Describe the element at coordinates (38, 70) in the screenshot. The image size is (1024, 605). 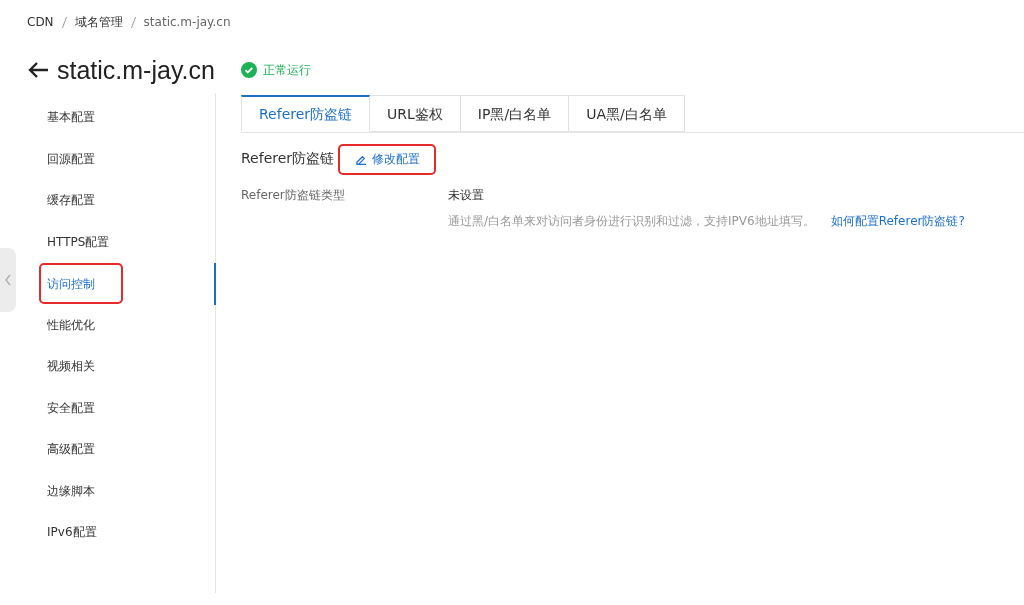
I see `back-arrow-icon` at that location.